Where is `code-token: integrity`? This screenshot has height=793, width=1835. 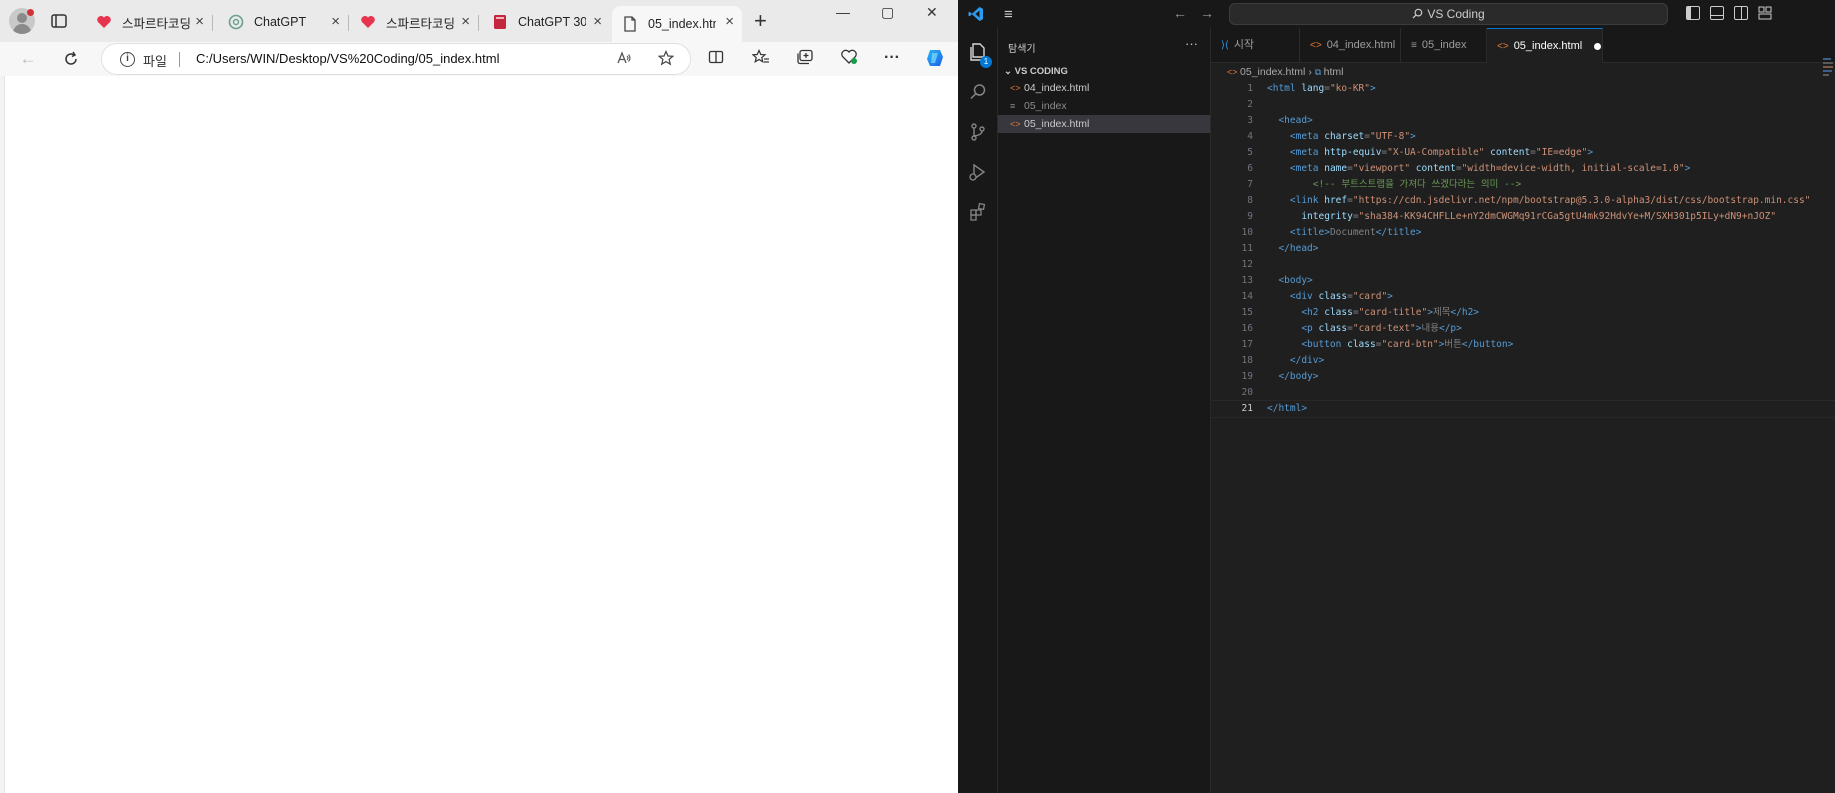
code-token: integrity is located at coordinates (1327, 216).